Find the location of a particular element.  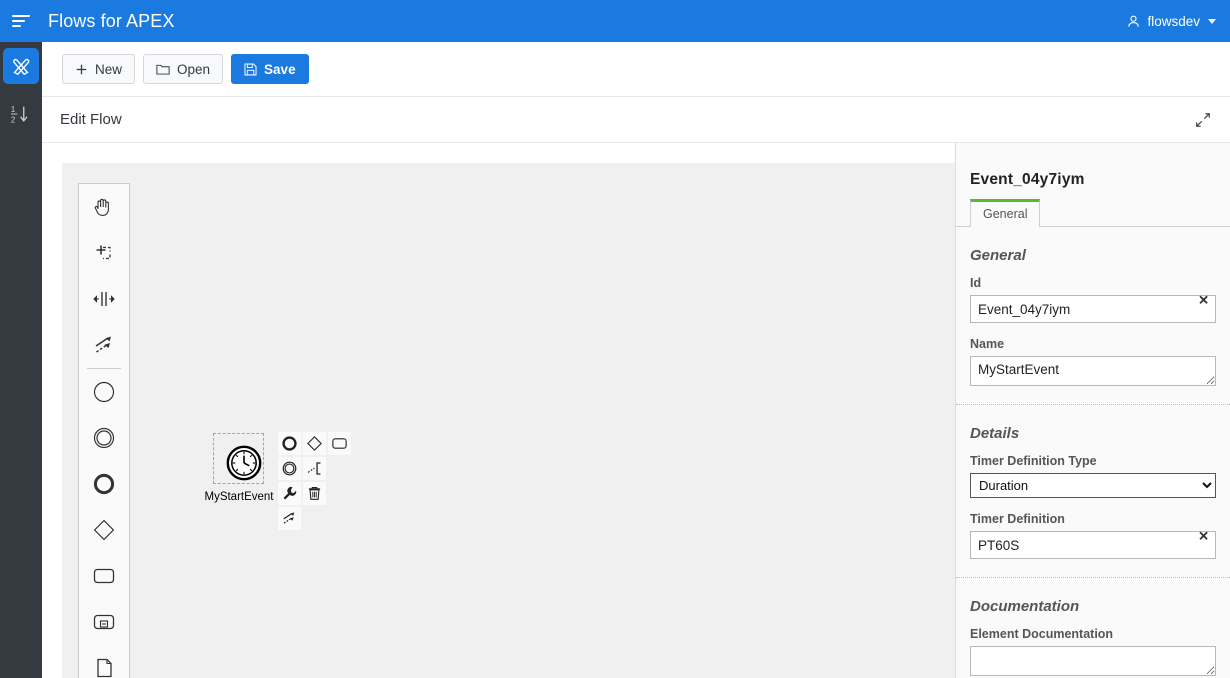

element-label: MyStartEvent is located at coordinates (239, 497).